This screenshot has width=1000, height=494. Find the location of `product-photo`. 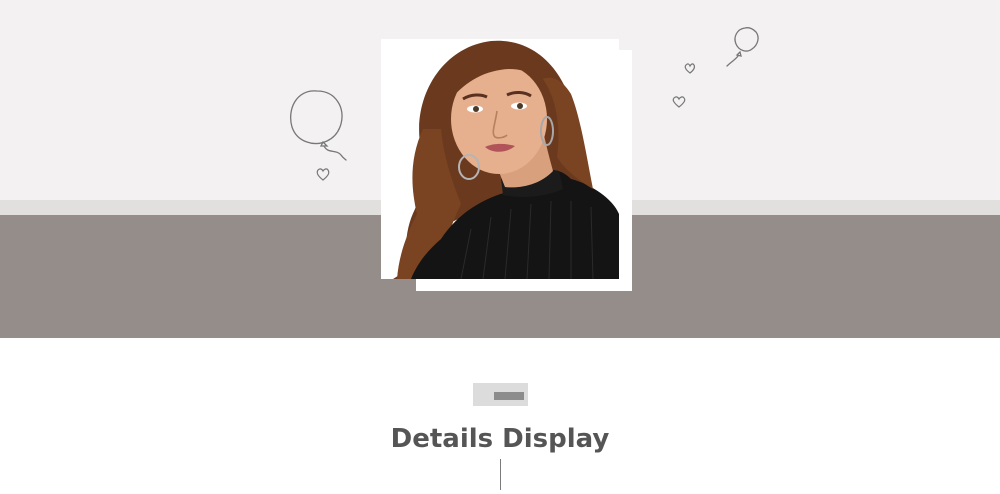

product-photo is located at coordinates (500, 159).